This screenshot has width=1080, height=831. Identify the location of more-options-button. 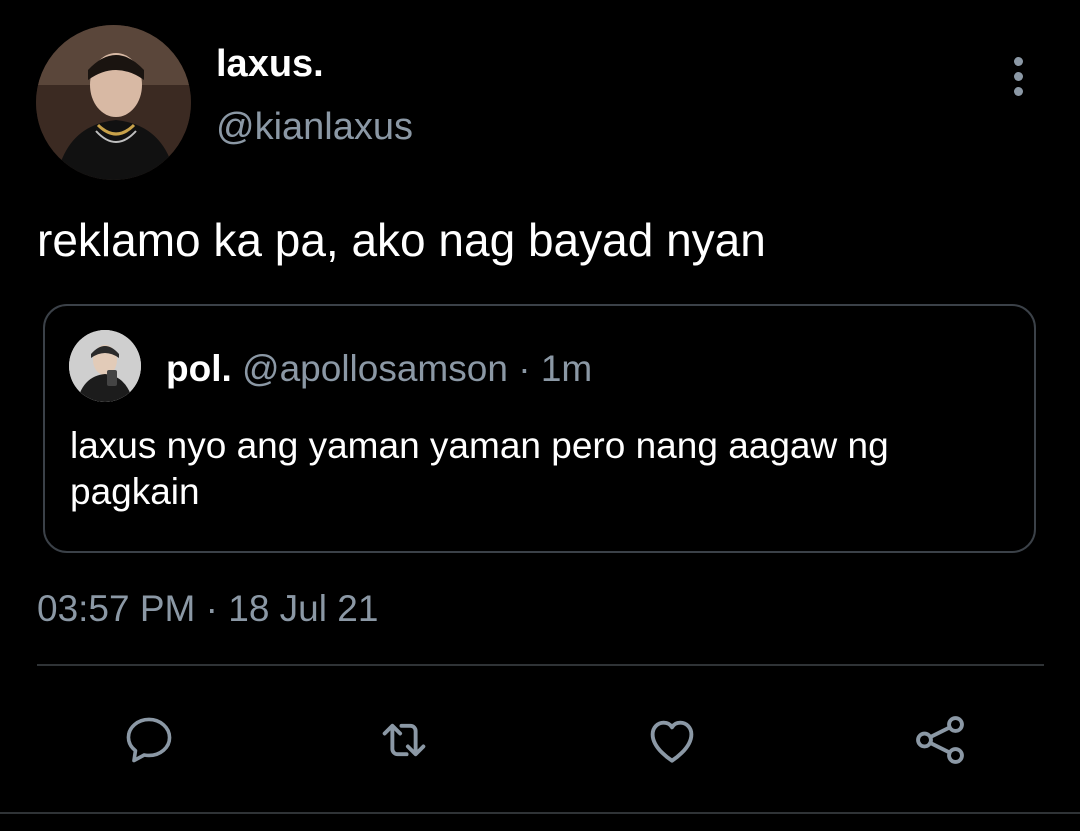
(1018, 76).